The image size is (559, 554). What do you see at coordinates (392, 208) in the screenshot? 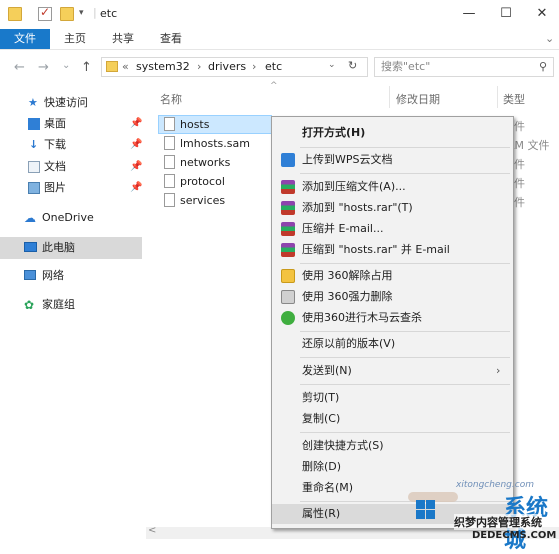
I see `menu-item-add-hosts-rar: 添加到 "hosts.rar"(T)` at bounding box center [392, 208].